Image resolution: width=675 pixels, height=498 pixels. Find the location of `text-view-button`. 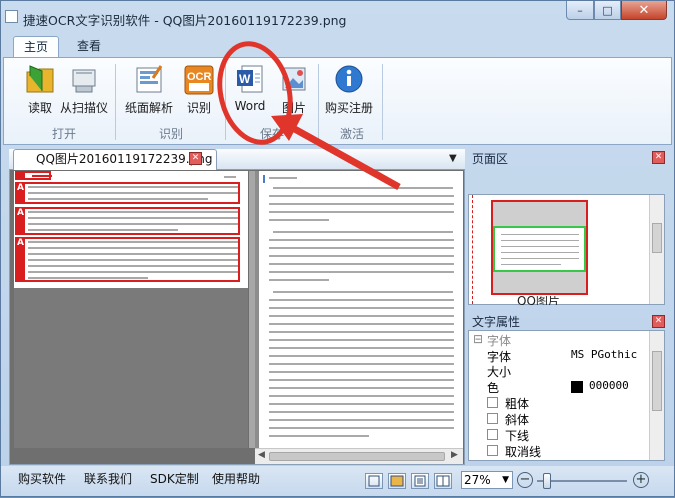

text-view-button is located at coordinates (420, 481).